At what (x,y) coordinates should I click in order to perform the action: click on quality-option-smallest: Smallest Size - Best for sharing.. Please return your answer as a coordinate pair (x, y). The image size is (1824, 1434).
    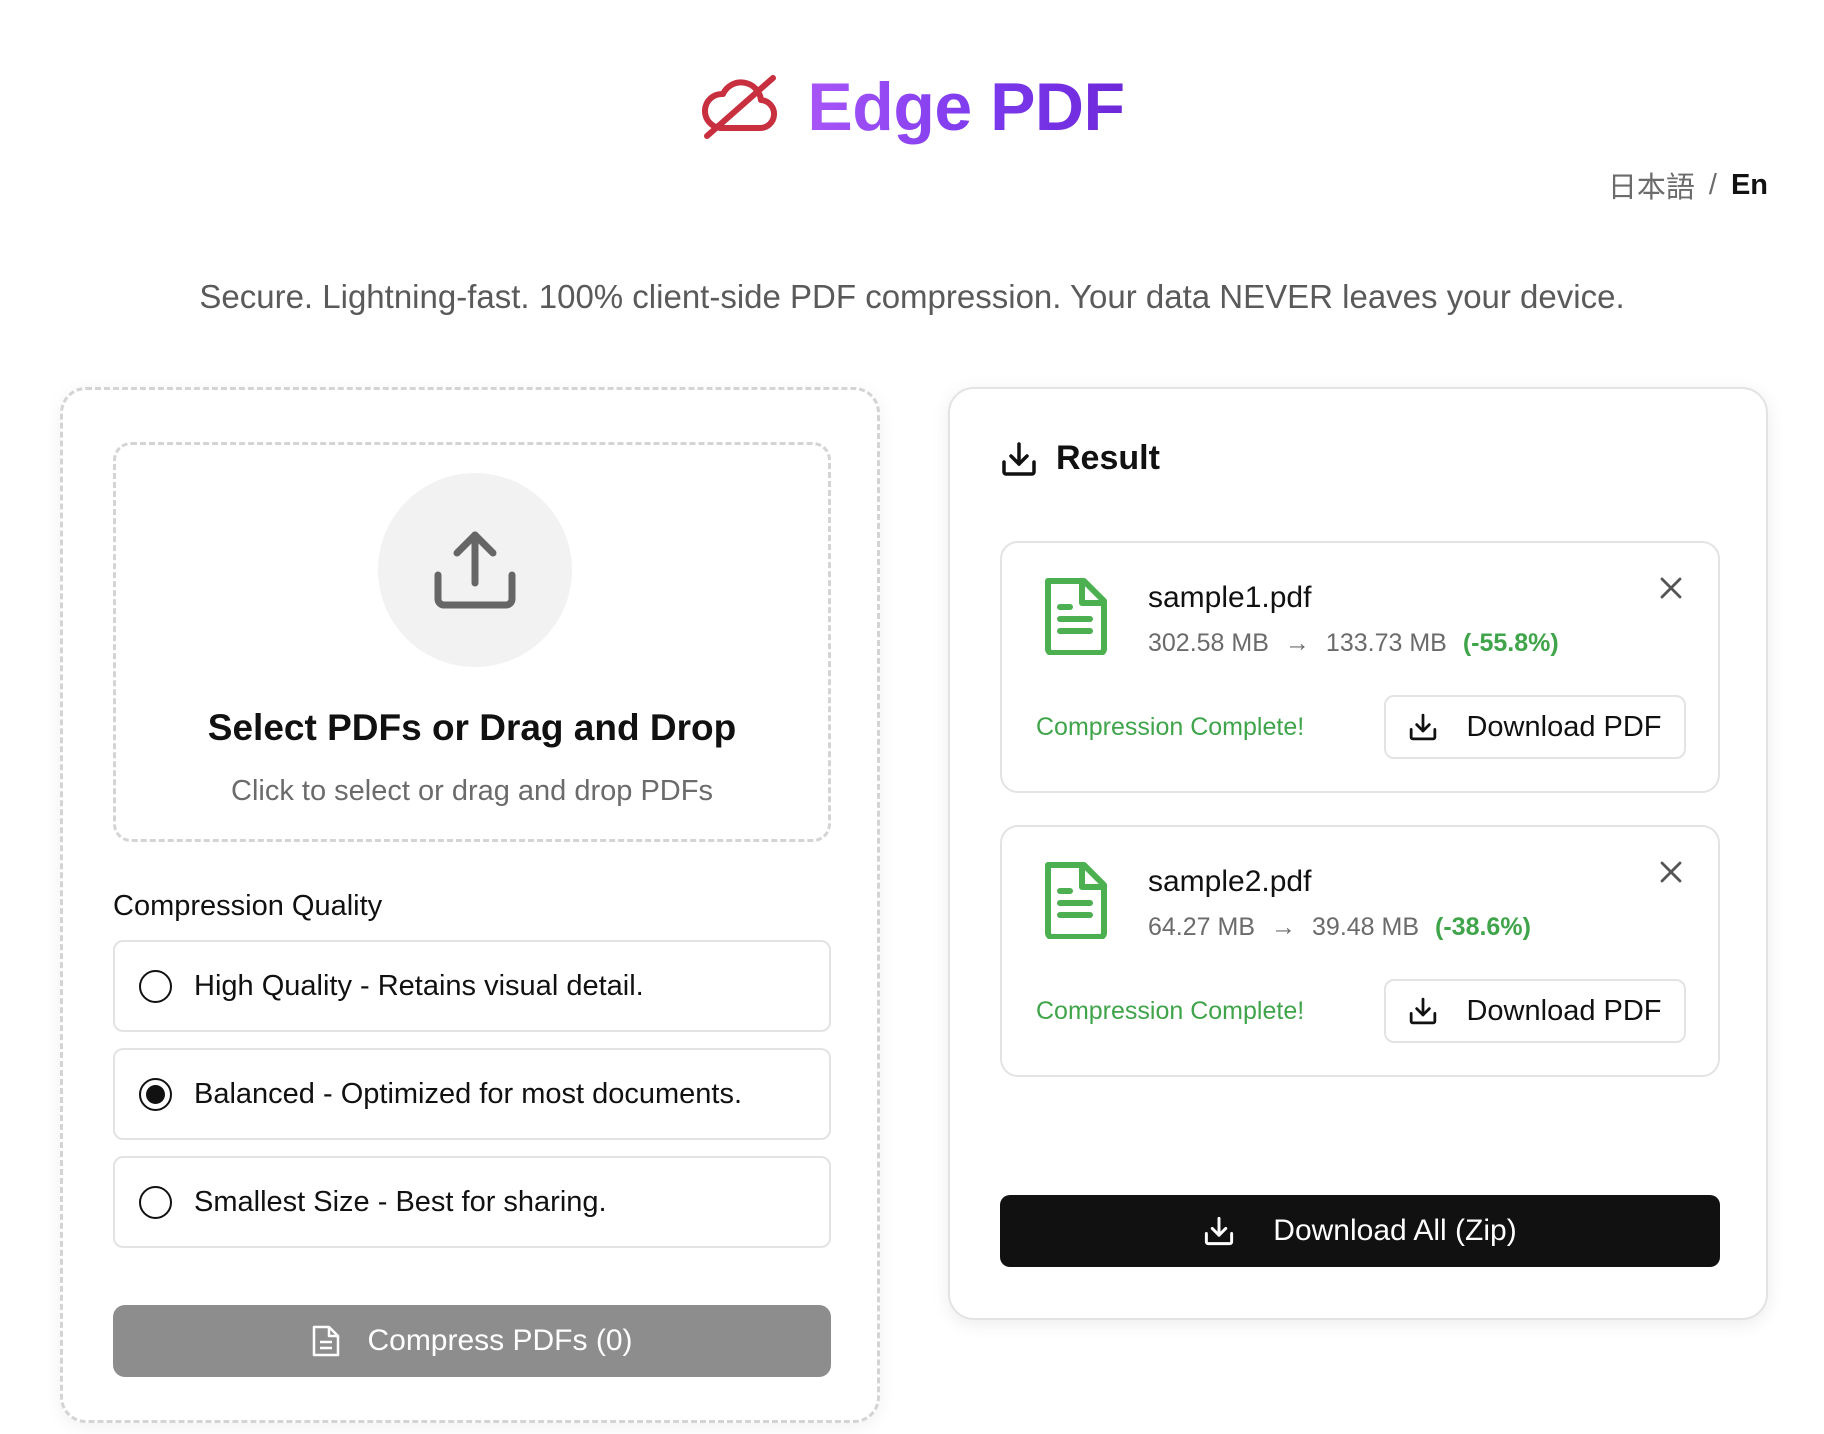
    Looking at the image, I should click on (472, 1202).